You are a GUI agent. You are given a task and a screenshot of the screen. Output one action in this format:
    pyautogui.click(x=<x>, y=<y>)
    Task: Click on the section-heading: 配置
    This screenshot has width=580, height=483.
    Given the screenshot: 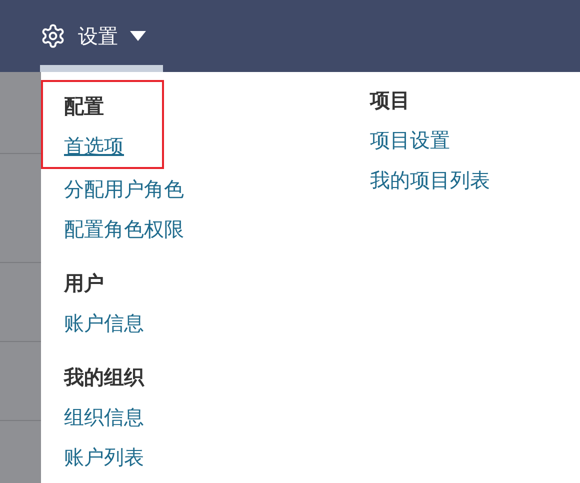 What is the action you would take?
    pyautogui.click(x=84, y=106)
    